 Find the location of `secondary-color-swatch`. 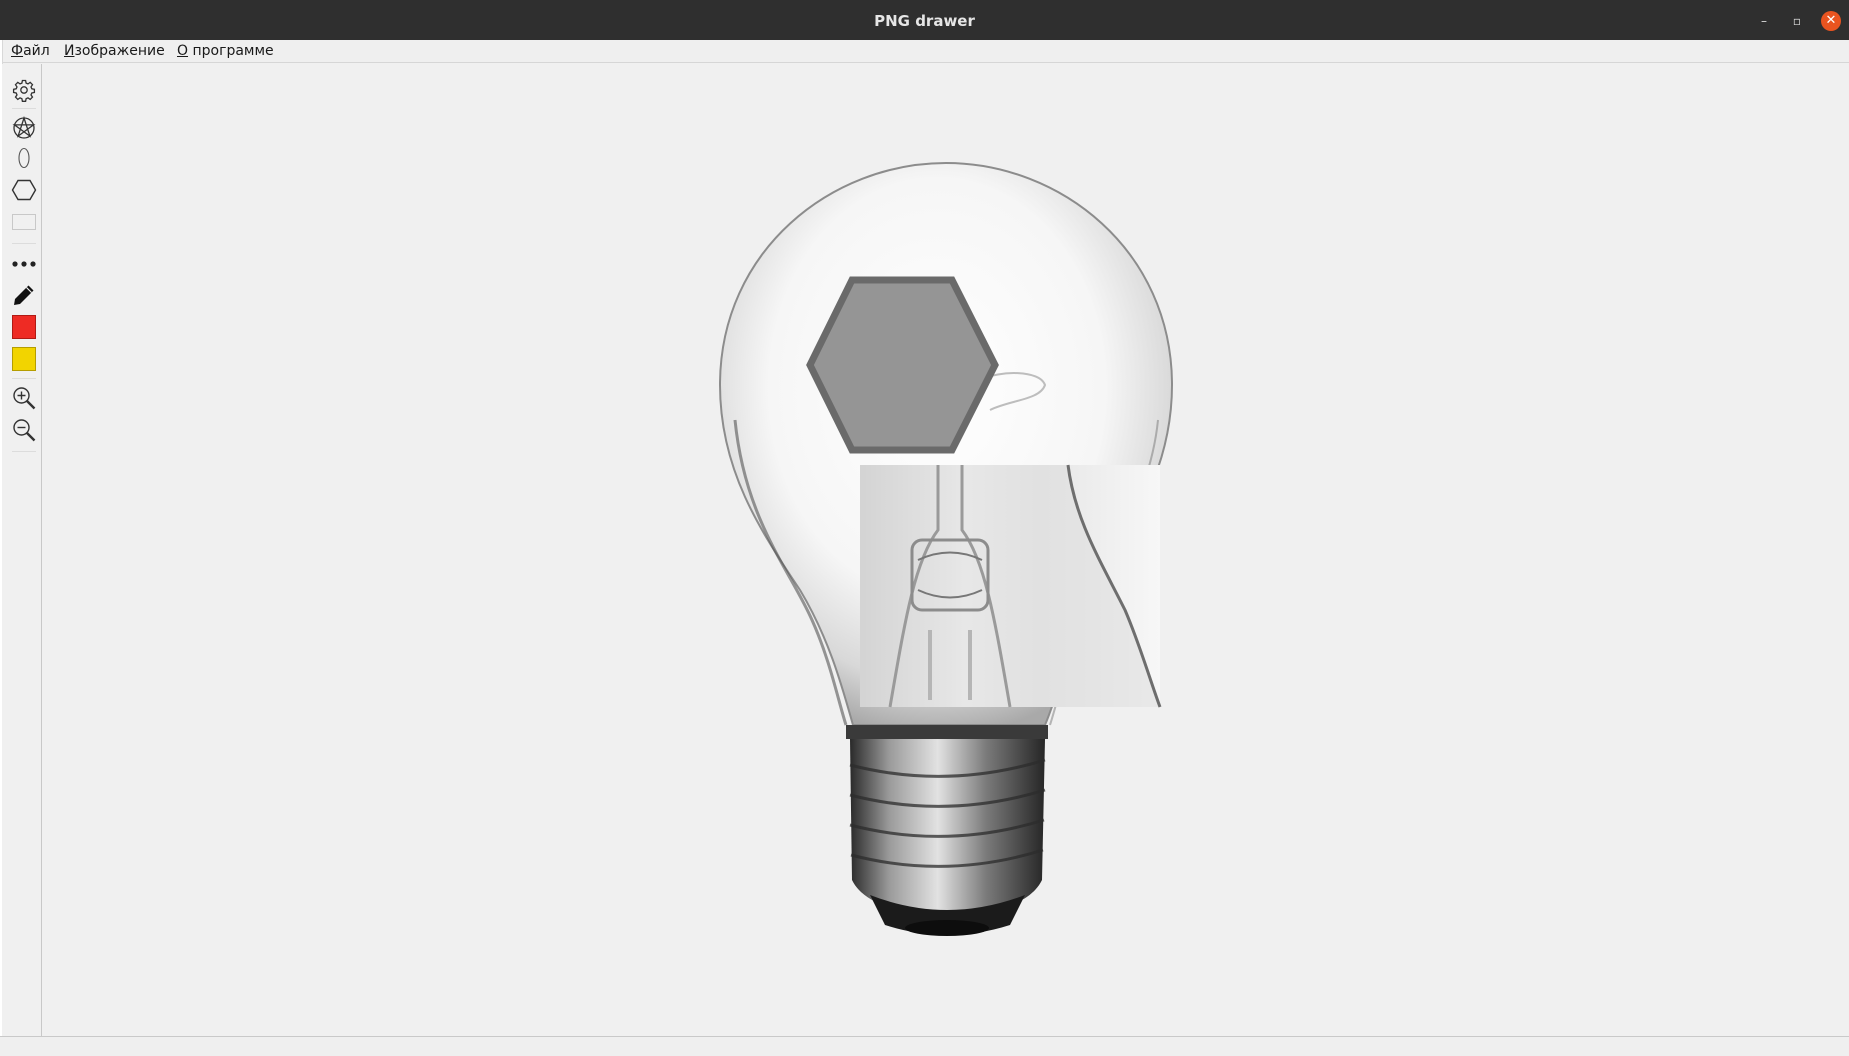

secondary-color-swatch is located at coordinates (24, 359).